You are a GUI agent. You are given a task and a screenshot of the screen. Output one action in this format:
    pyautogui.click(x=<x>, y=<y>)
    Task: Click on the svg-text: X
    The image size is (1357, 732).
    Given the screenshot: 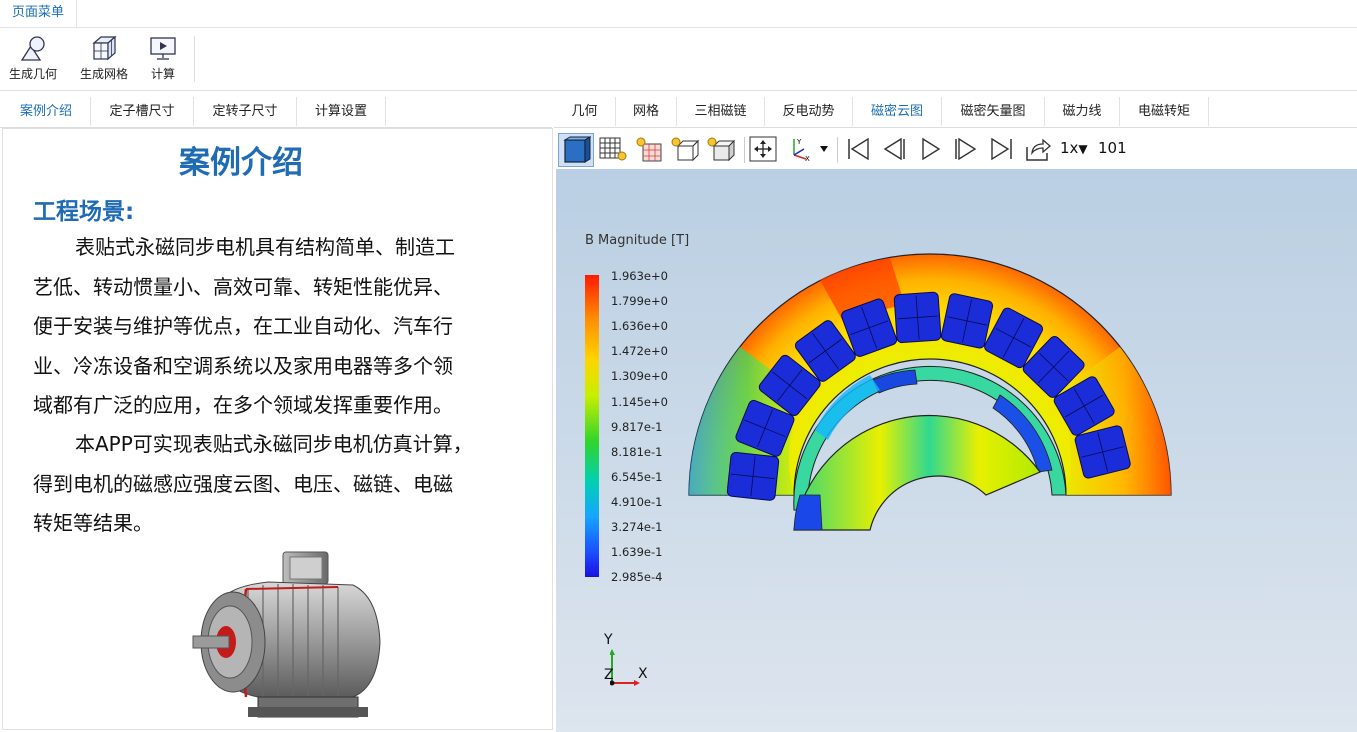 What is the action you would take?
    pyautogui.click(x=807, y=159)
    